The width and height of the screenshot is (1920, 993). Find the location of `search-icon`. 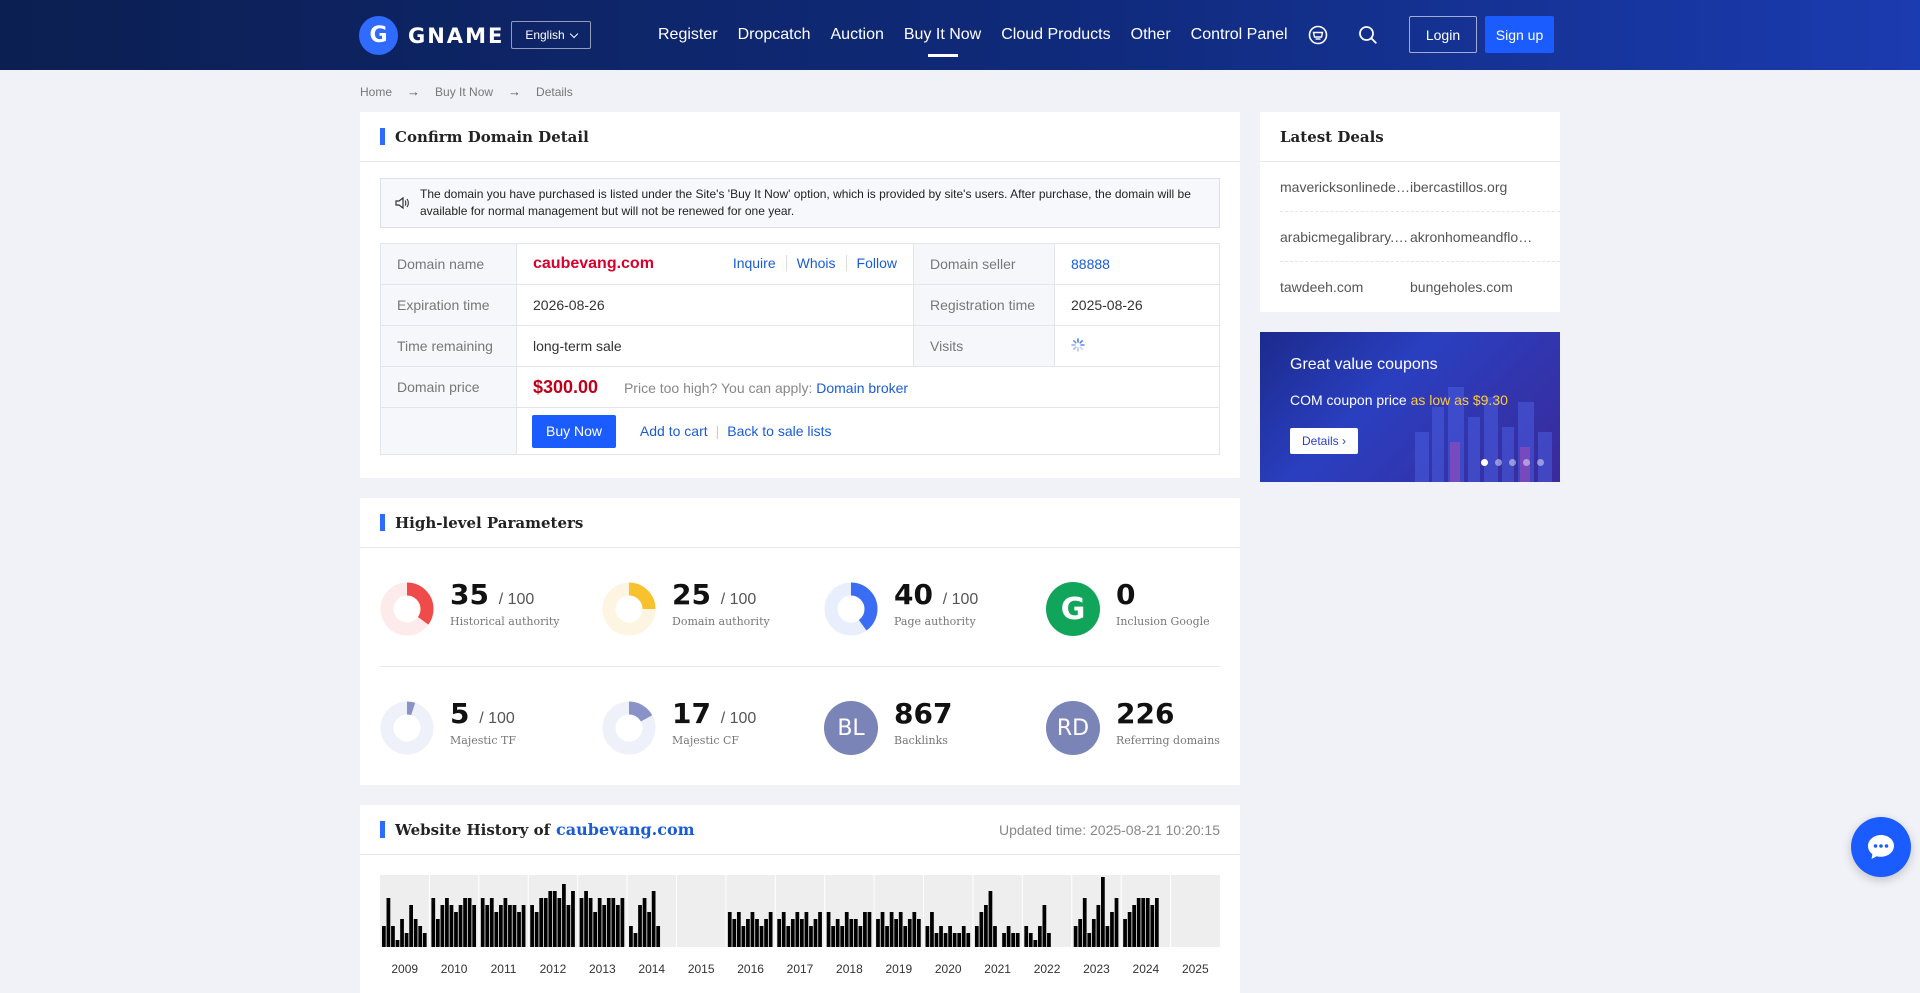

search-icon is located at coordinates (1368, 35).